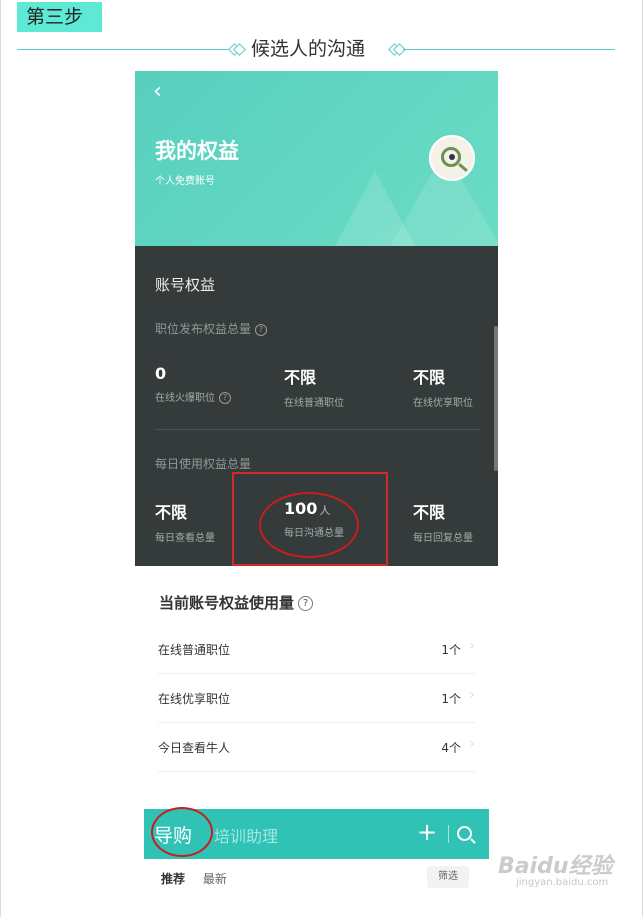  Describe the element at coordinates (555, 866) in the screenshot. I see `watermark-logo: Baidu经验` at that location.